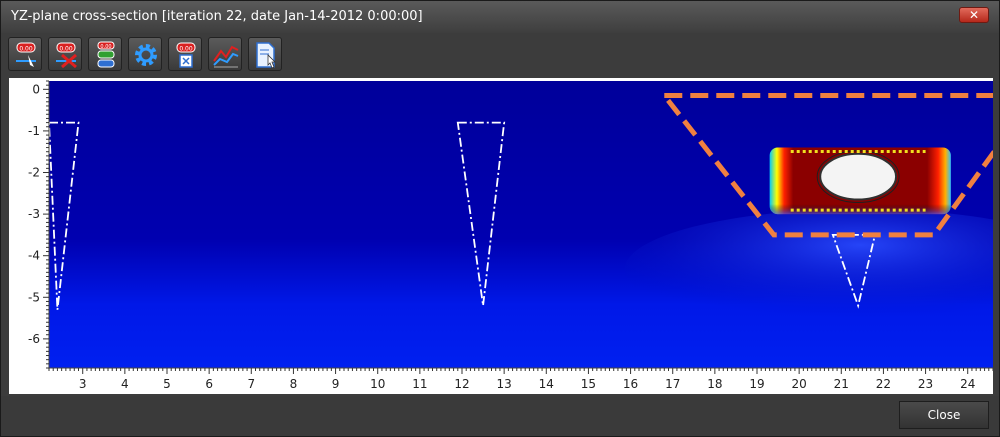 This screenshot has width=1000, height=437. I want to click on legend-icon: 0.00, so click(106, 54).